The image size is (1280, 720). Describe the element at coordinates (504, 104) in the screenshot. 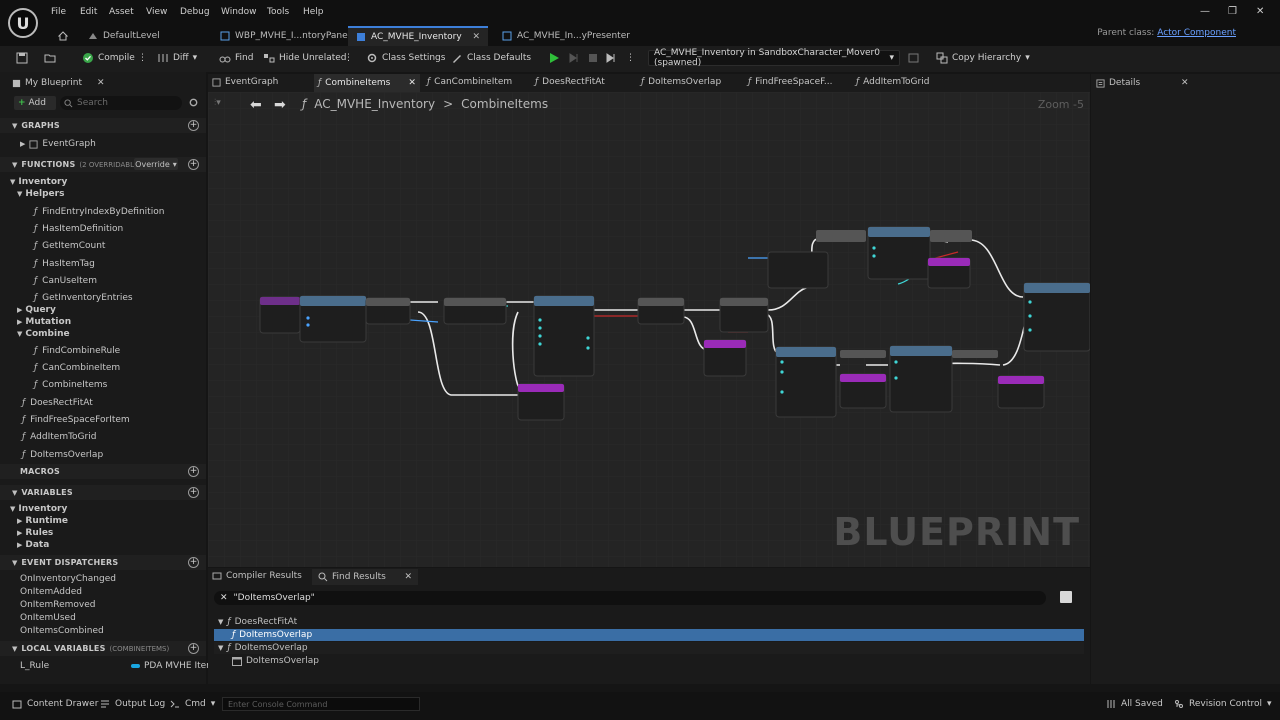

I see `breadcrumb-leaf: CombineItems` at that location.